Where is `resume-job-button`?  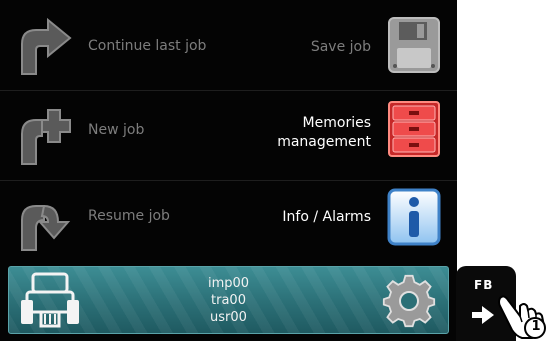
resume-job-button is located at coordinates (46, 223).